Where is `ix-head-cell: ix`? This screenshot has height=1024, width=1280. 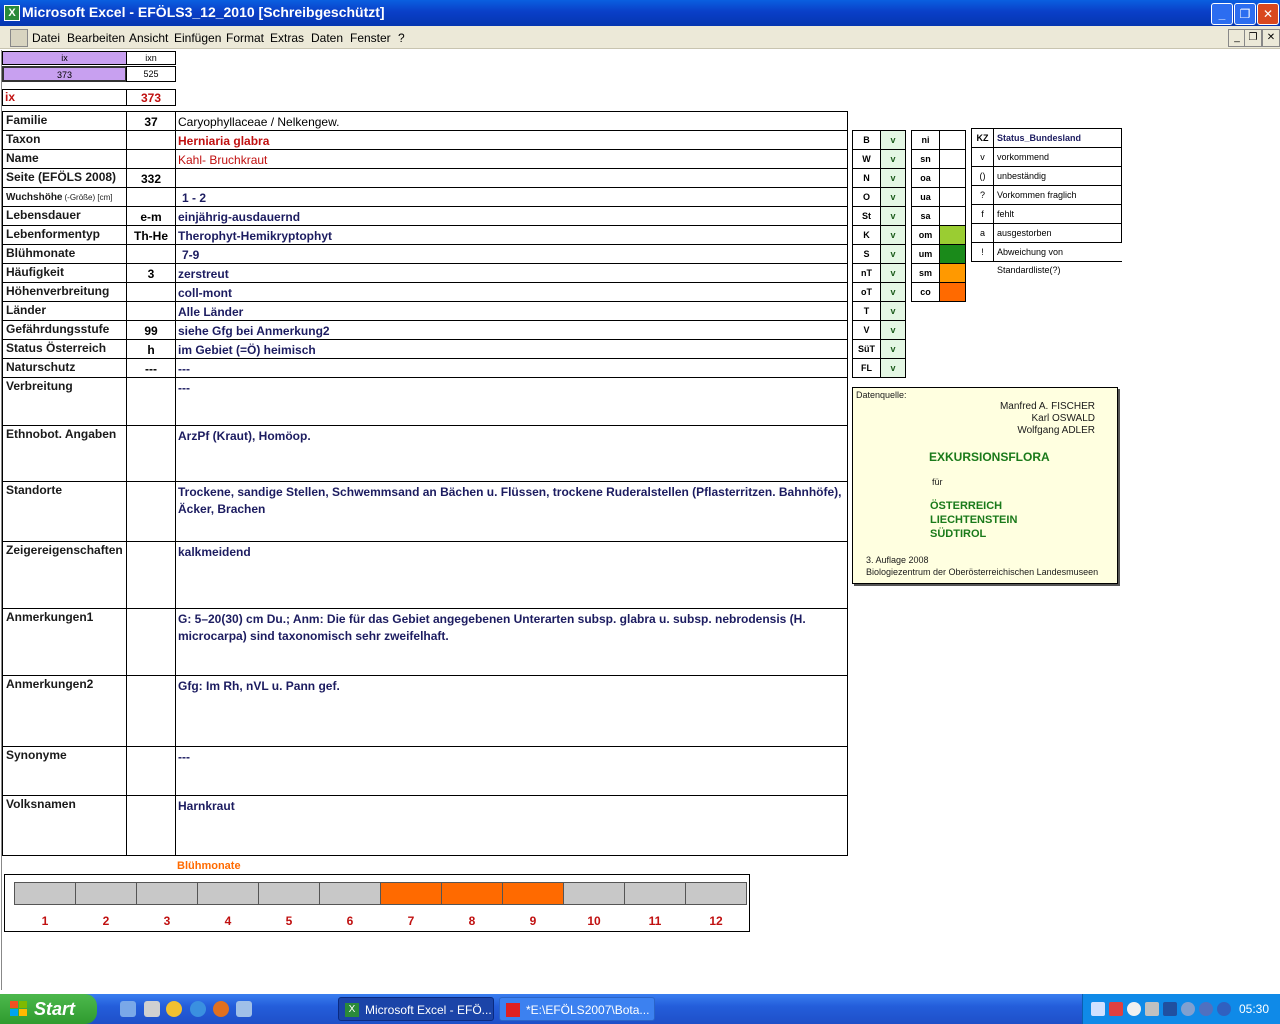
ix-head-cell: ix is located at coordinates (64, 58).